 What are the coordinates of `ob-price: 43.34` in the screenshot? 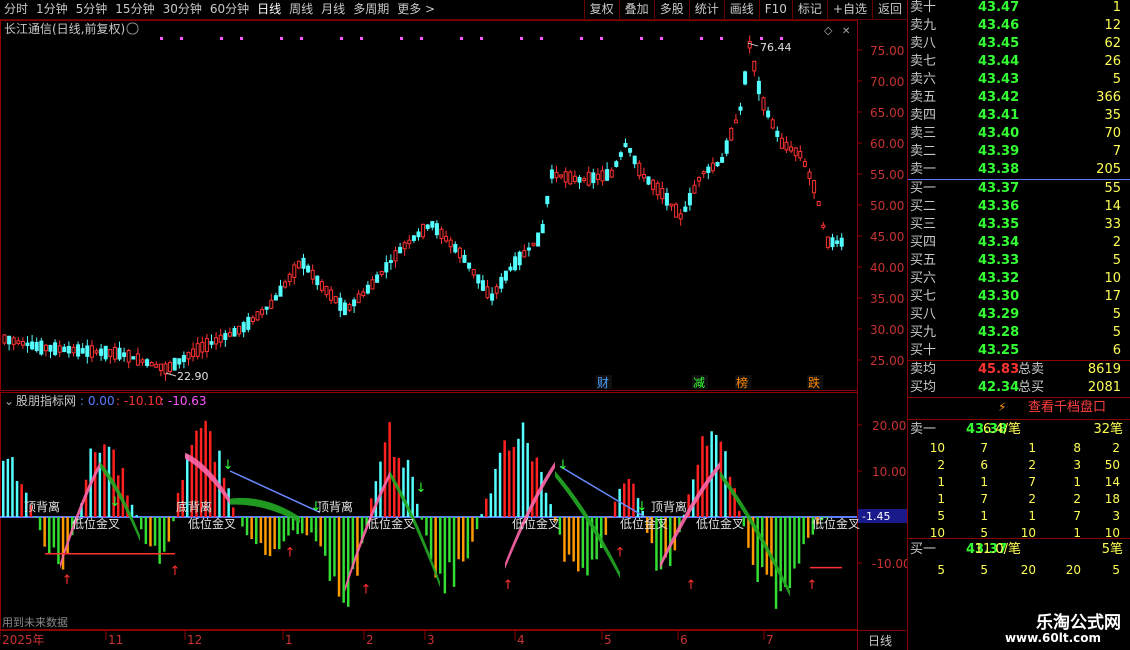 It's located at (999, 242).